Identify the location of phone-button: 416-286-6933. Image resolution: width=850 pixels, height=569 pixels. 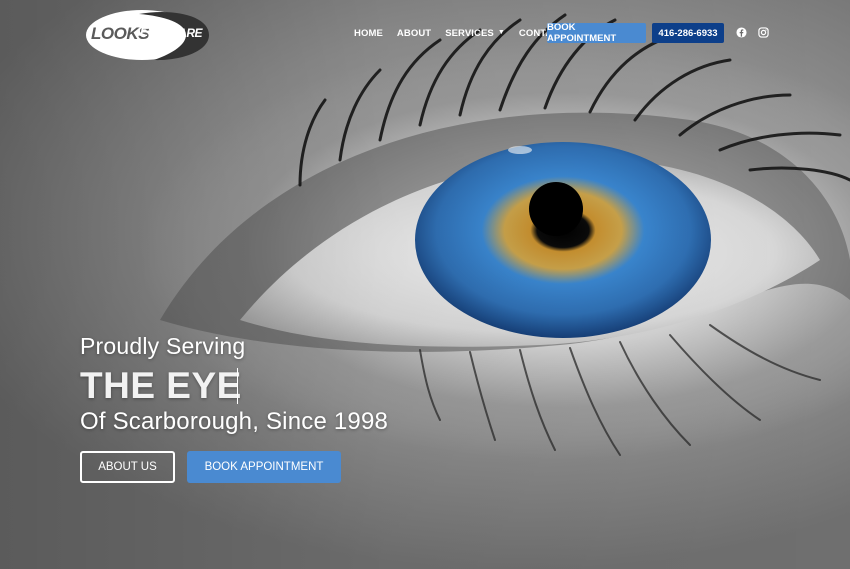
(688, 33).